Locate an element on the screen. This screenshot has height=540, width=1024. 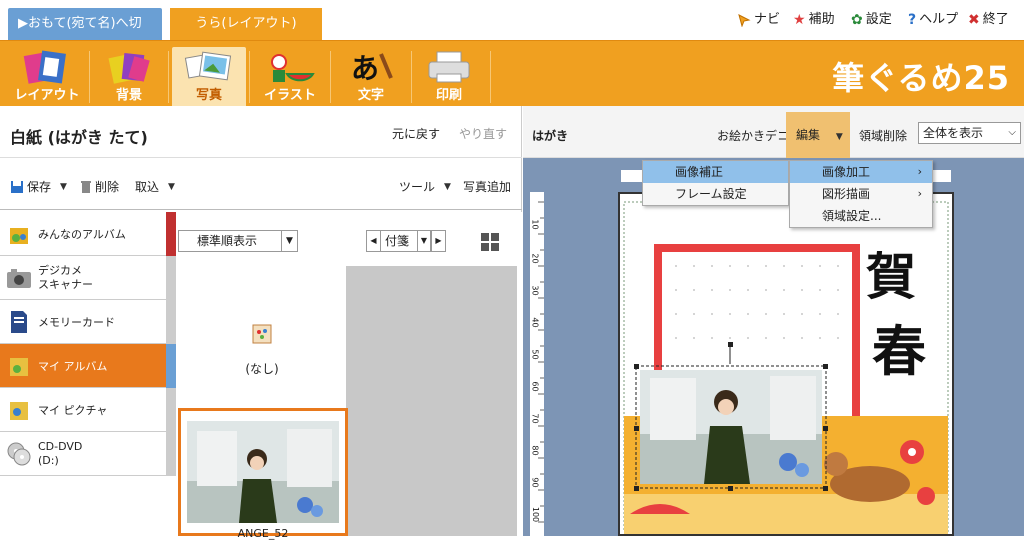
illustration-icon is located at coordinates (293, 68).